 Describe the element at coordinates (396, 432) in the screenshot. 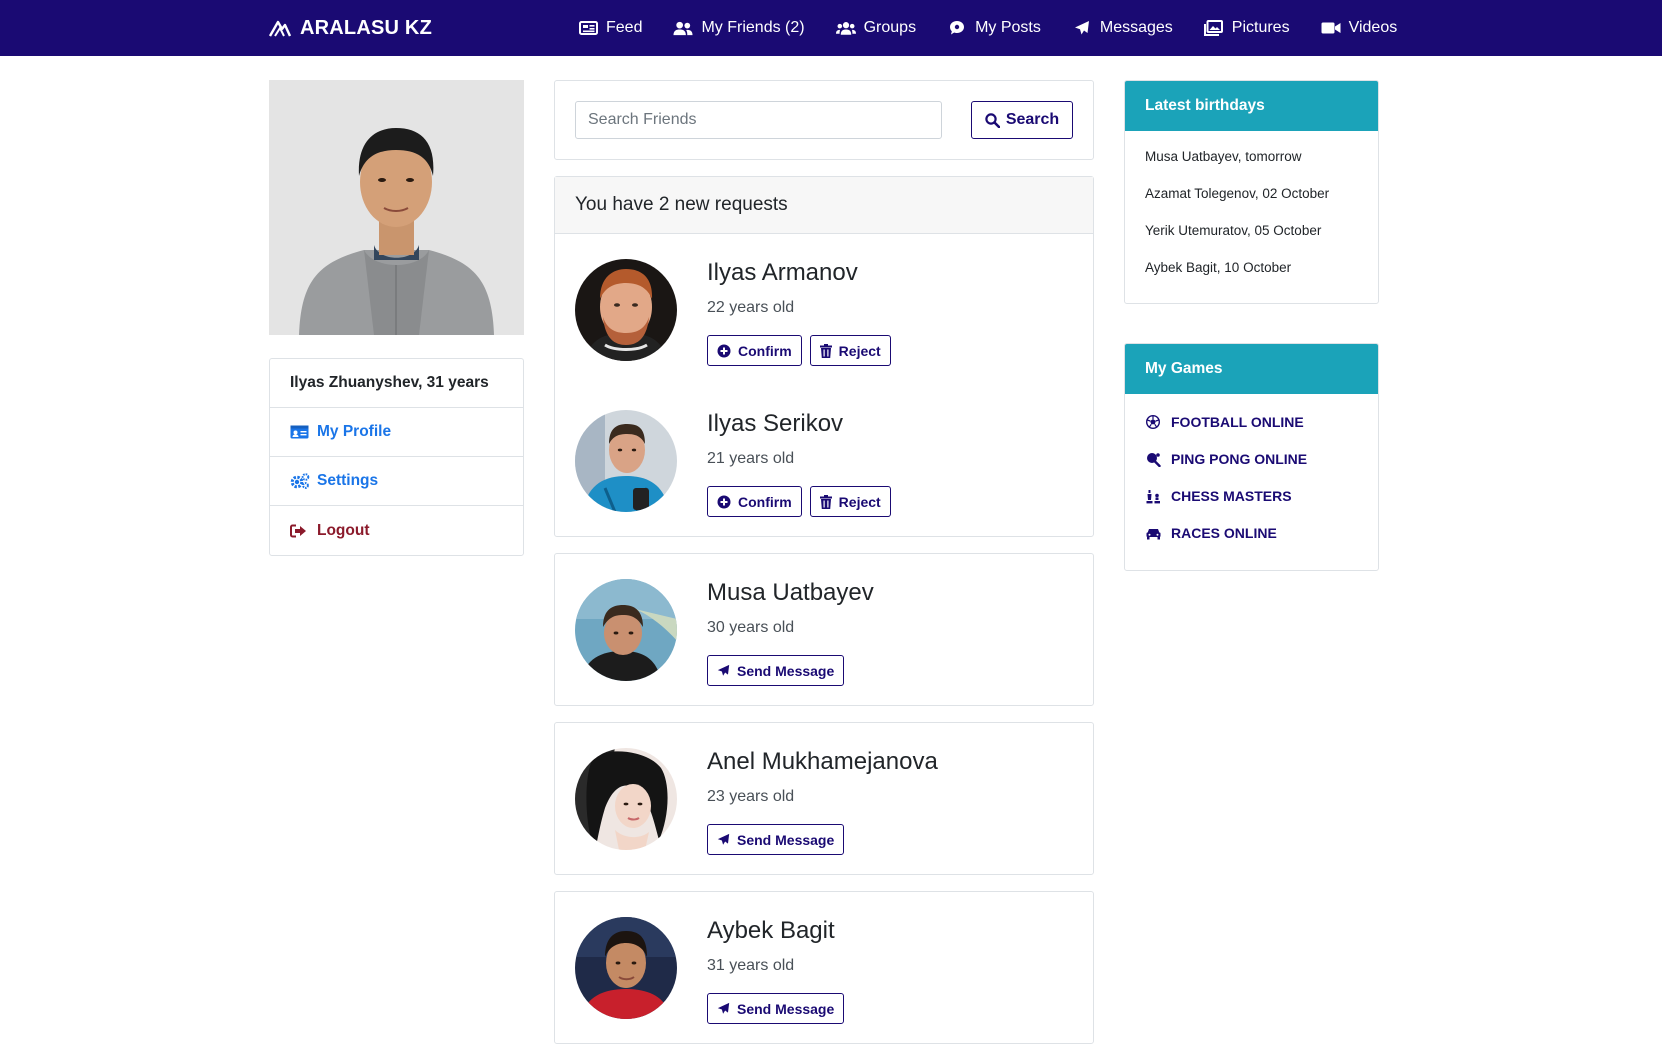

I see `my-profile-link: My Profile` at that location.